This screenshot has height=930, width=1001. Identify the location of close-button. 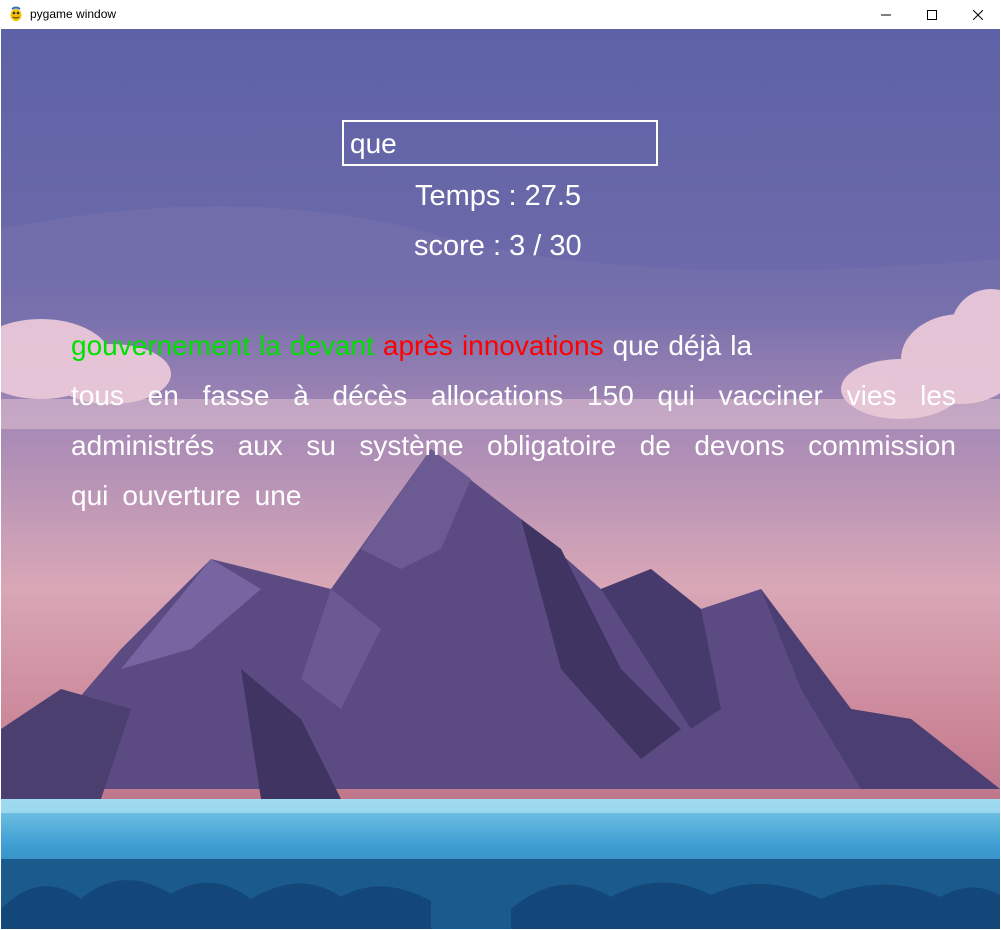
(978, 14).